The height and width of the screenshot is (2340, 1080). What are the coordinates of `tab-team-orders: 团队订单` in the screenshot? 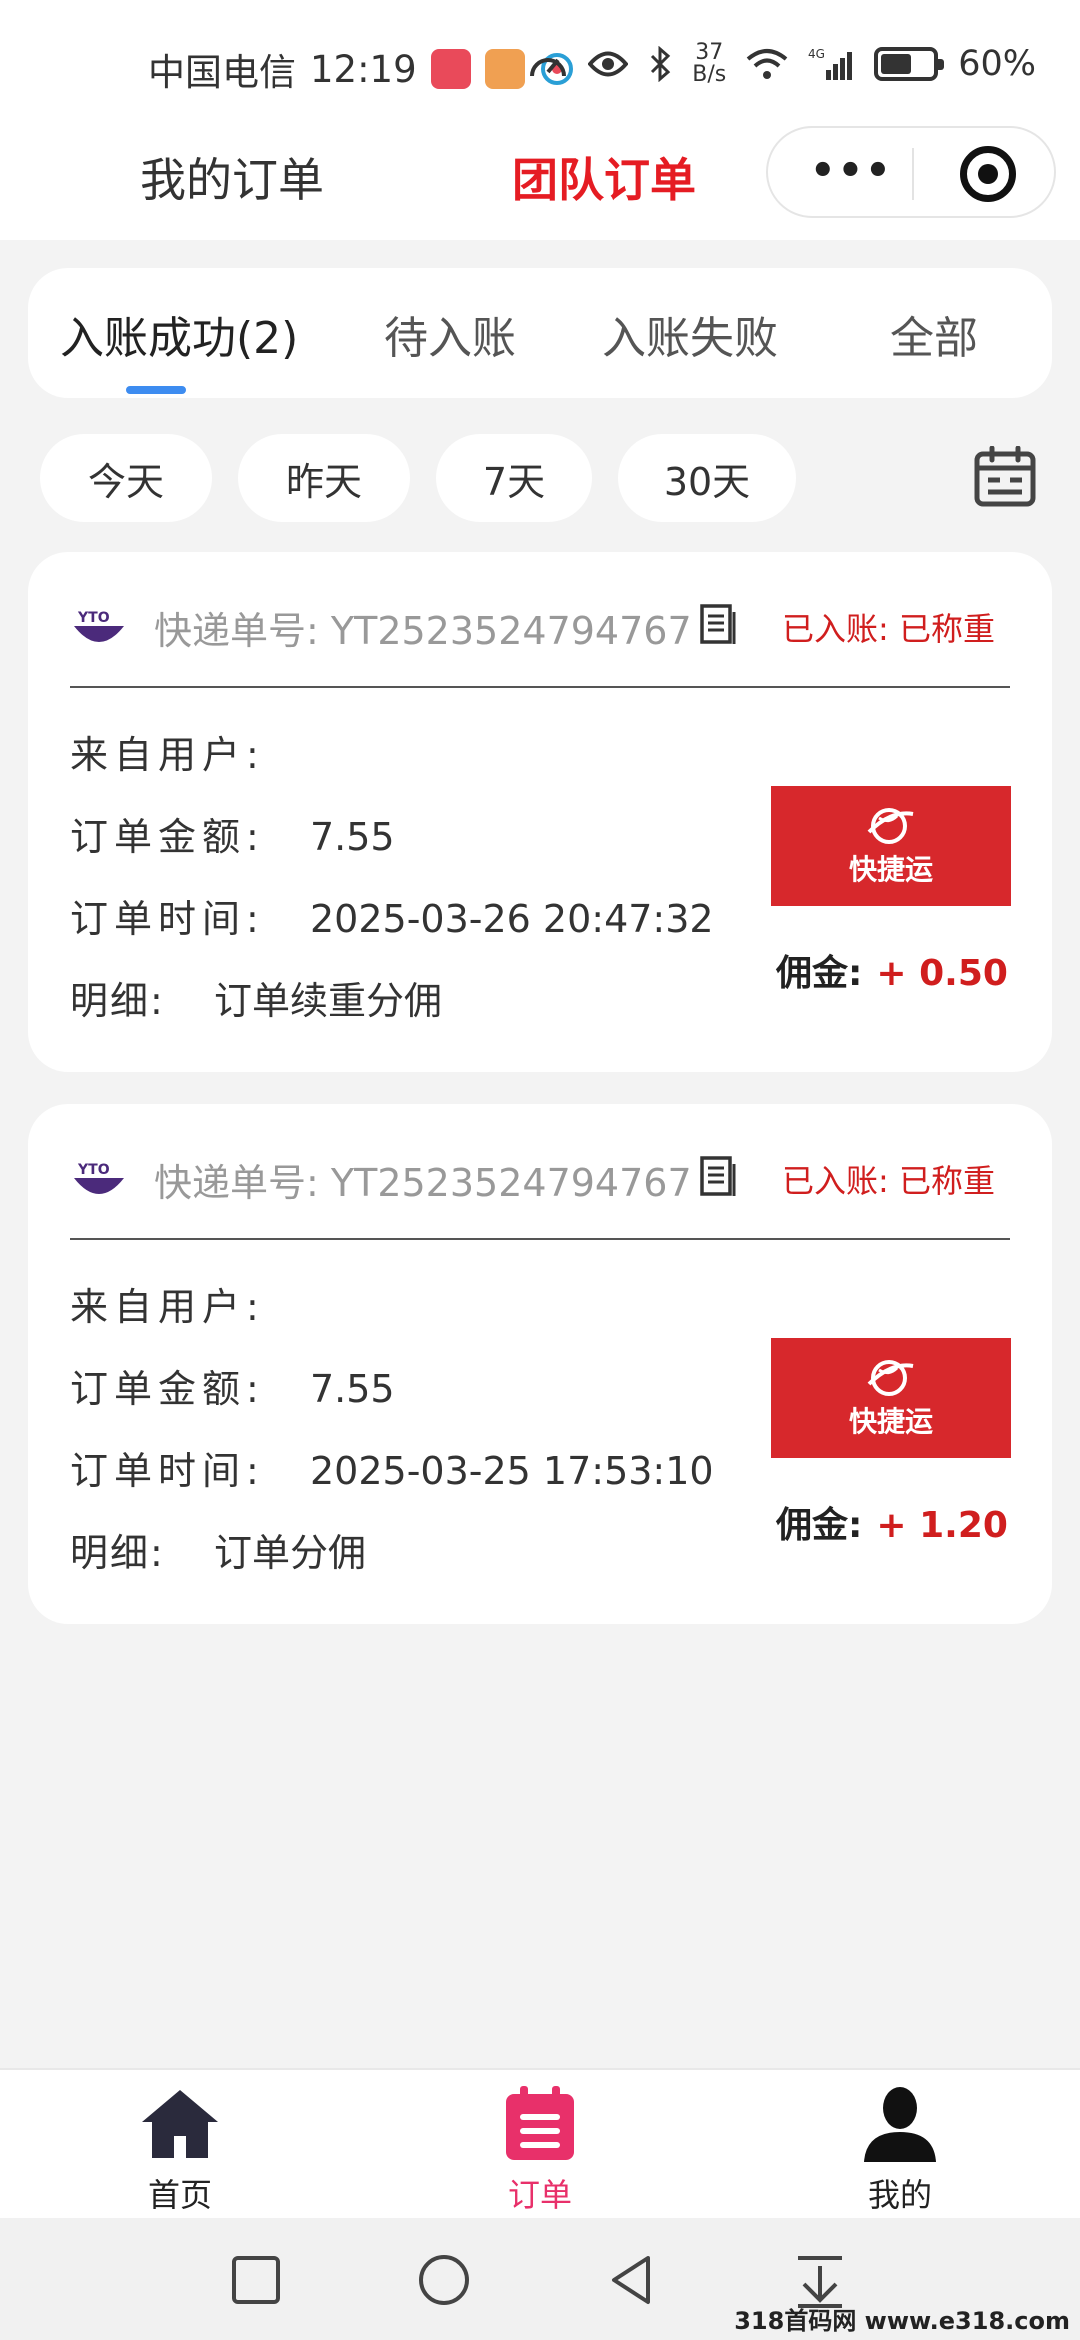 It's located at (604, 177).